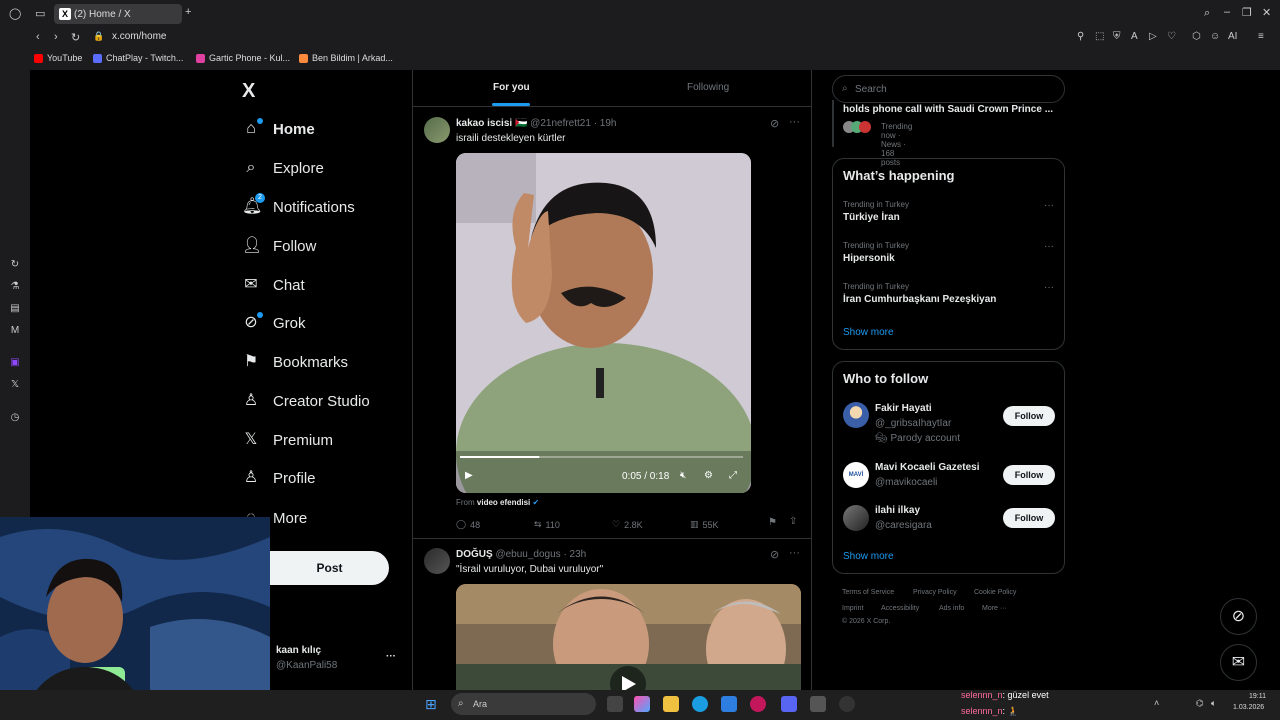 The image size is (1280, 720). I want to click on source-account: video efendisi, so click(503, 502).